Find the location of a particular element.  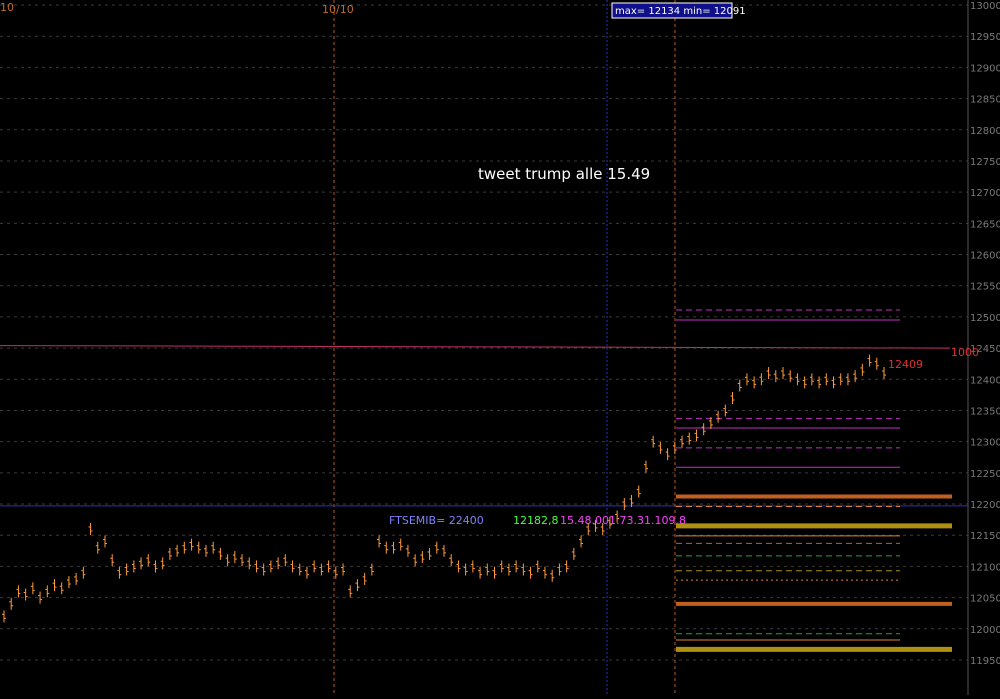

date-label: 10/10 is located at coordinates (338, 9).